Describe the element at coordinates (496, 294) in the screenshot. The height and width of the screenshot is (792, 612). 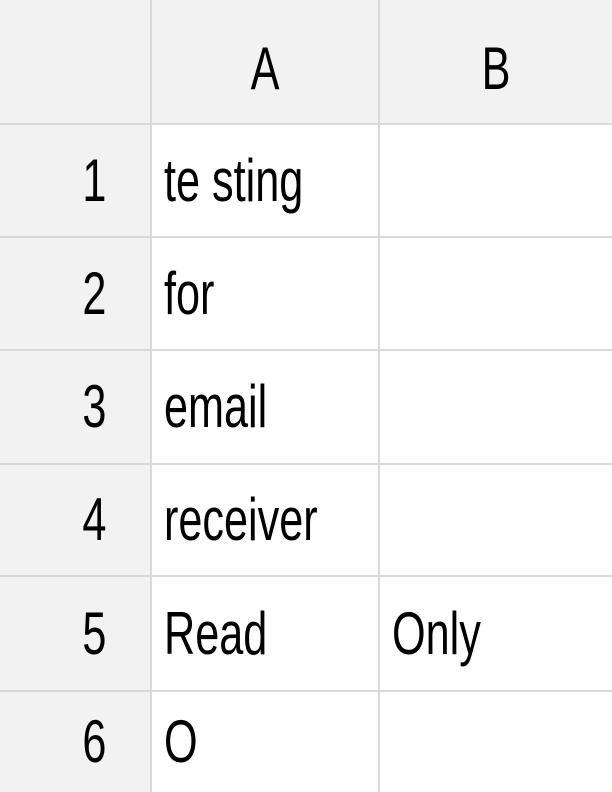
I see `cell-b2` at that location.